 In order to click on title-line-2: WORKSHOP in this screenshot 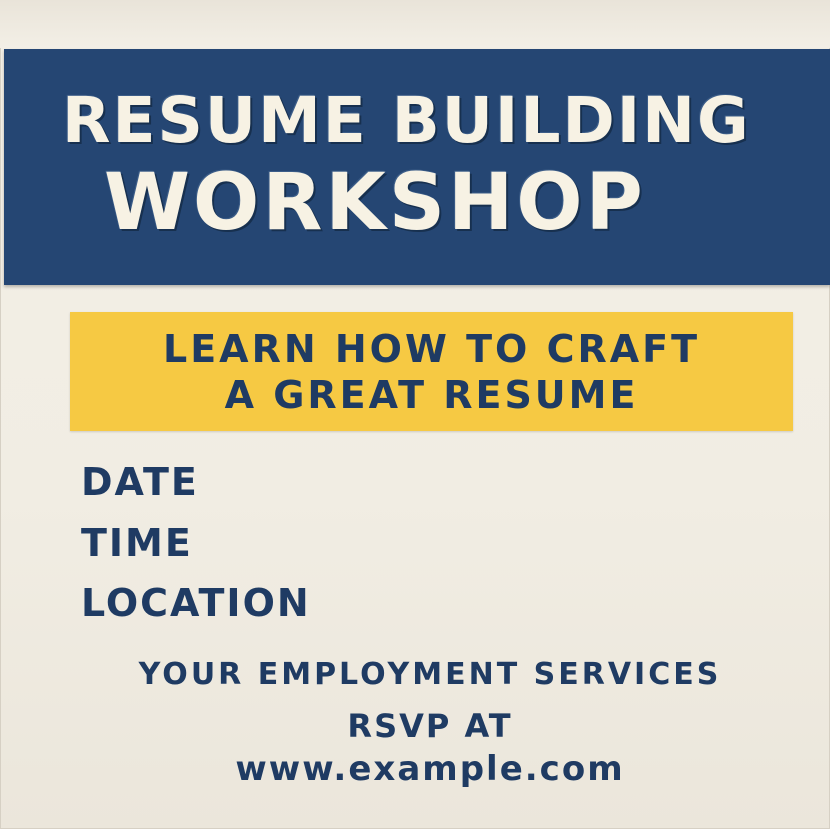, I will do `click(375, 203)`.